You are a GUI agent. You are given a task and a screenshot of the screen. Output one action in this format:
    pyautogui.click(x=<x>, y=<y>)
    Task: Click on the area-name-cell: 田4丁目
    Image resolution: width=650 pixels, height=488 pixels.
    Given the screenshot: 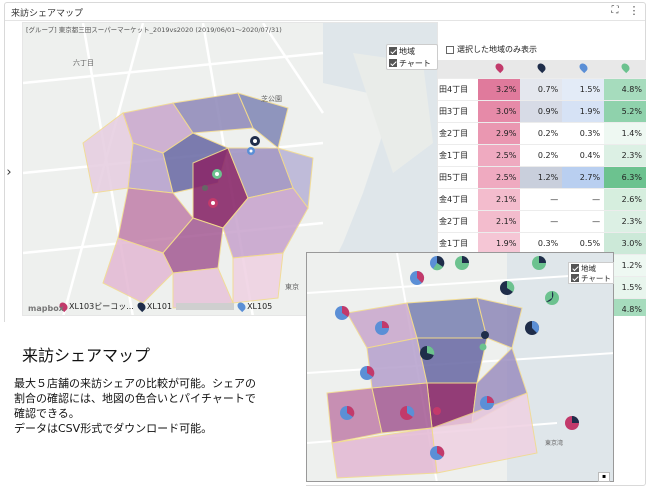 What is the action you would take?
    pyautogui.click(x=458, y=89)
    